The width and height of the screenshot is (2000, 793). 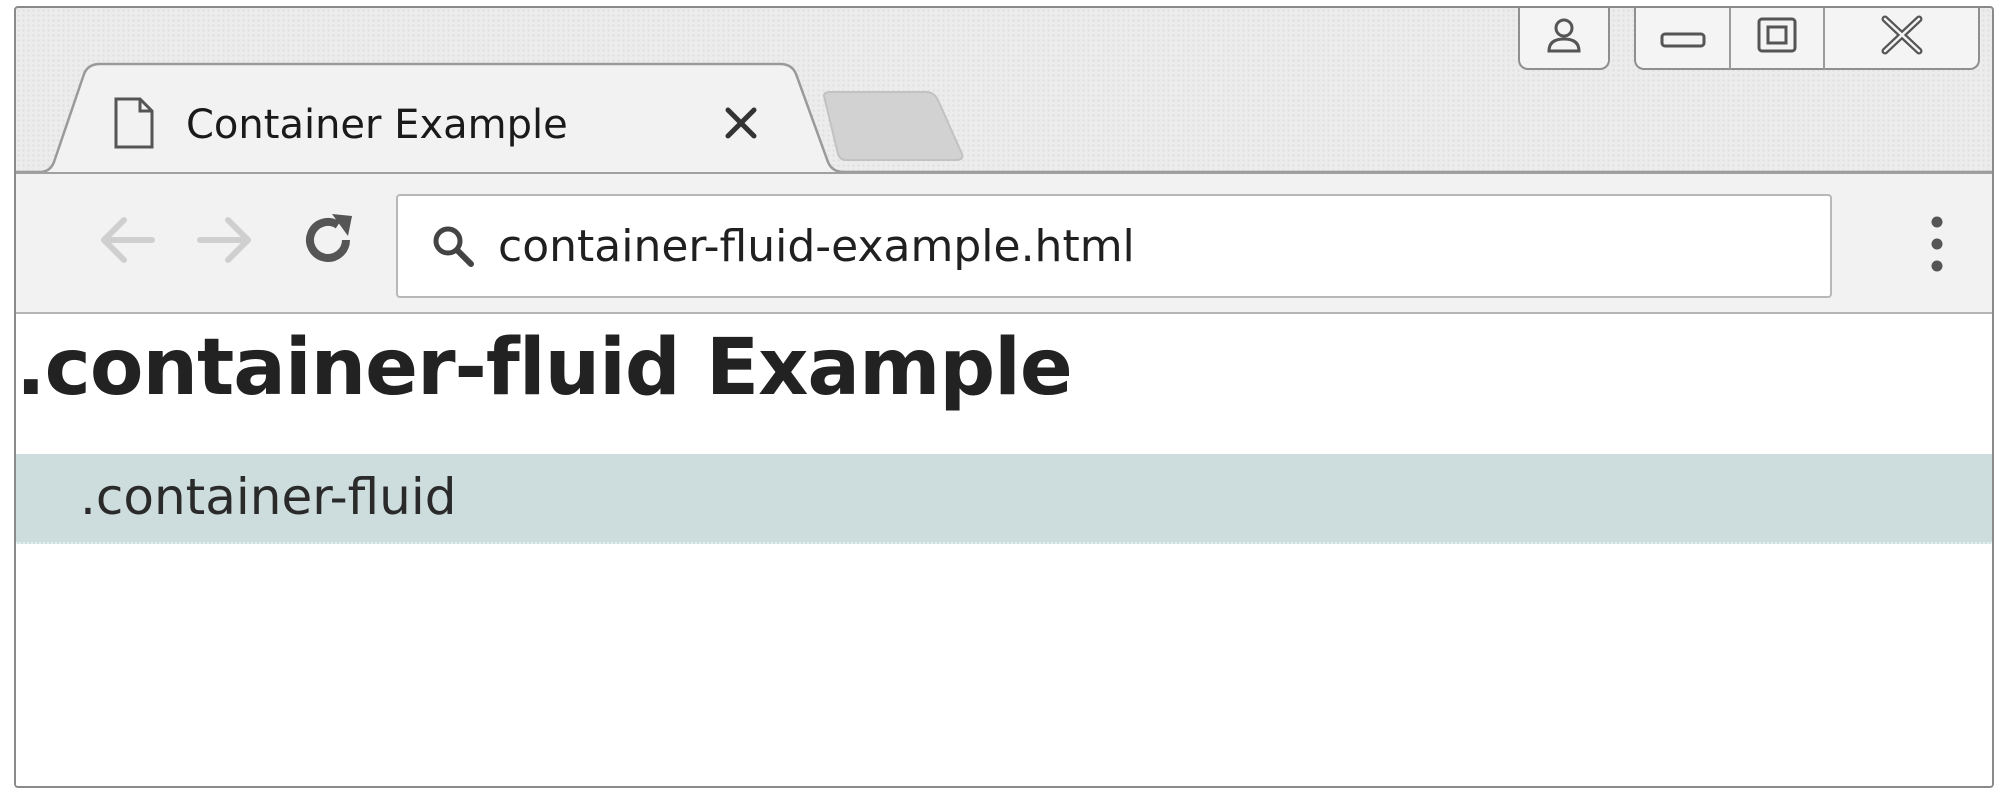 I want to click on vertical-dots-icon, so click(x=1937, y=246).